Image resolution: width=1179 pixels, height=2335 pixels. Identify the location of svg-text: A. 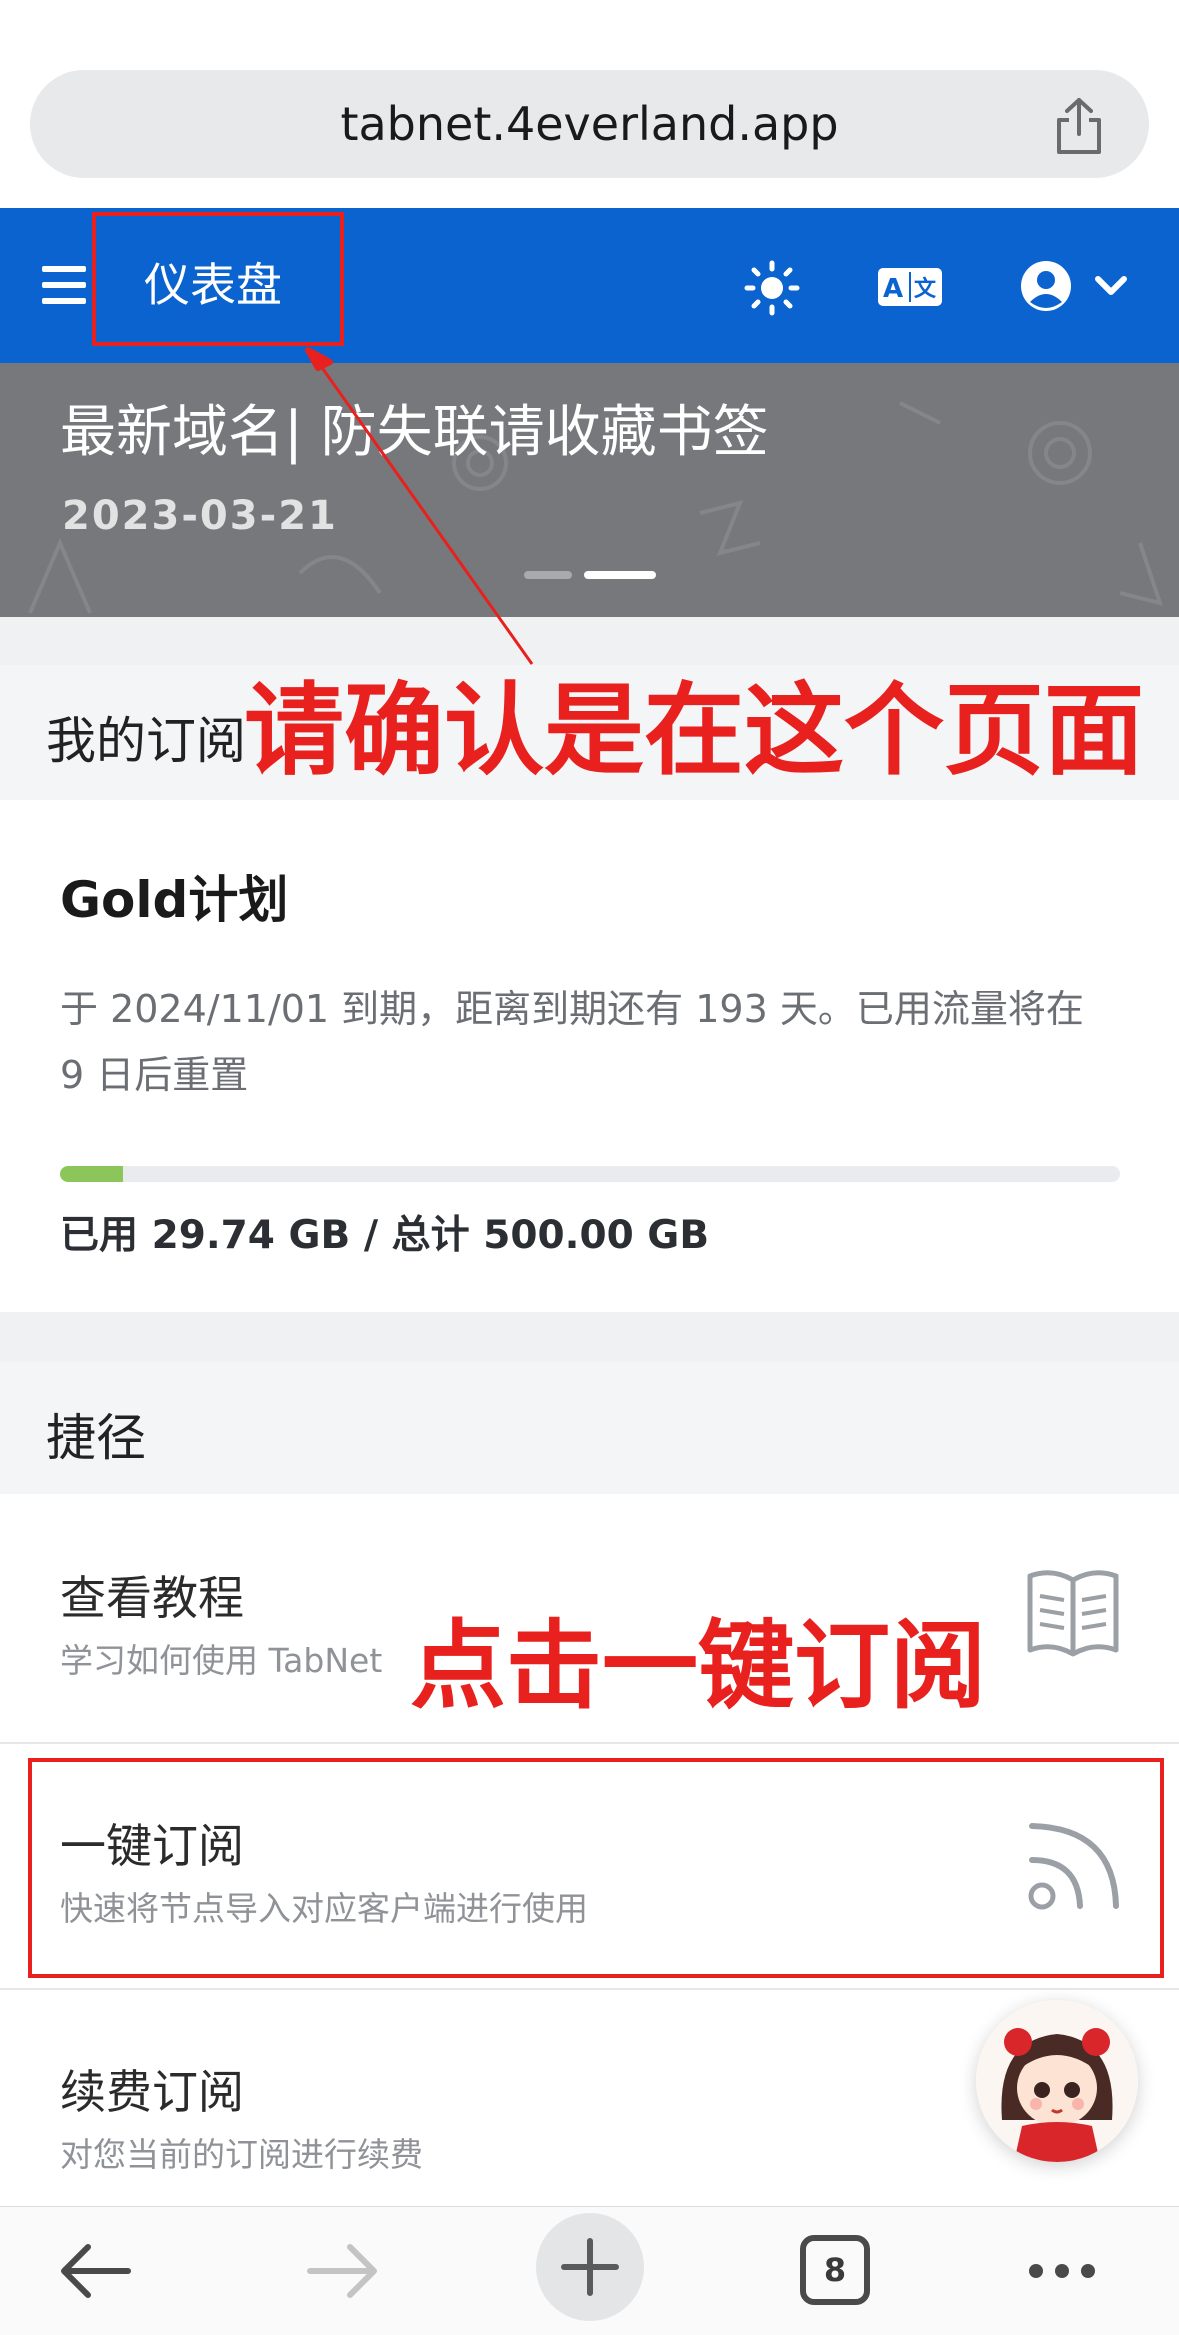
(893, 289).